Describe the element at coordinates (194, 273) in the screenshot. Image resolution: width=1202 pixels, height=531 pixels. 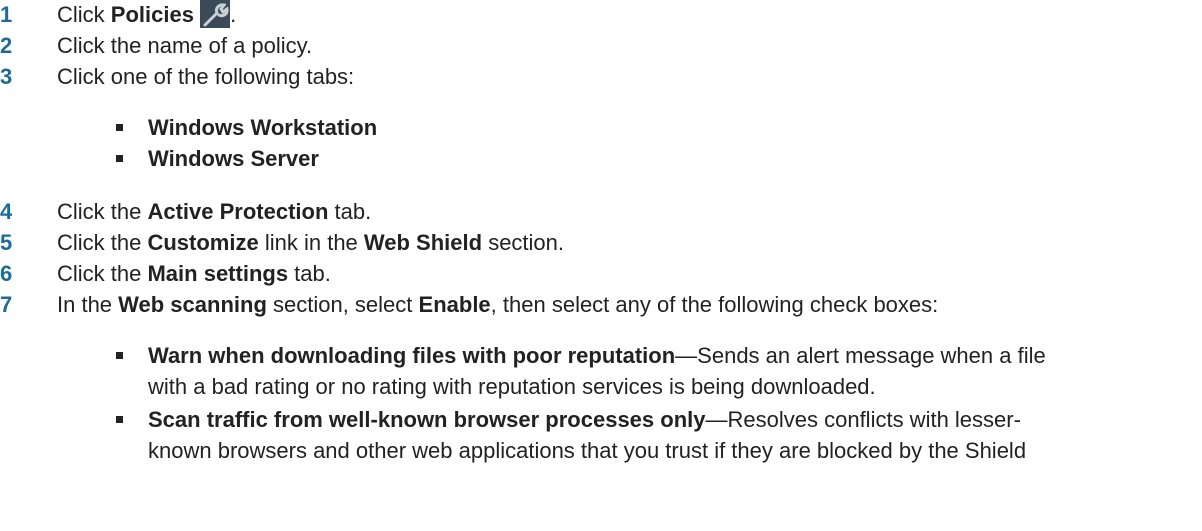
I see `step-text: Click the Main settings tab.` at that location.